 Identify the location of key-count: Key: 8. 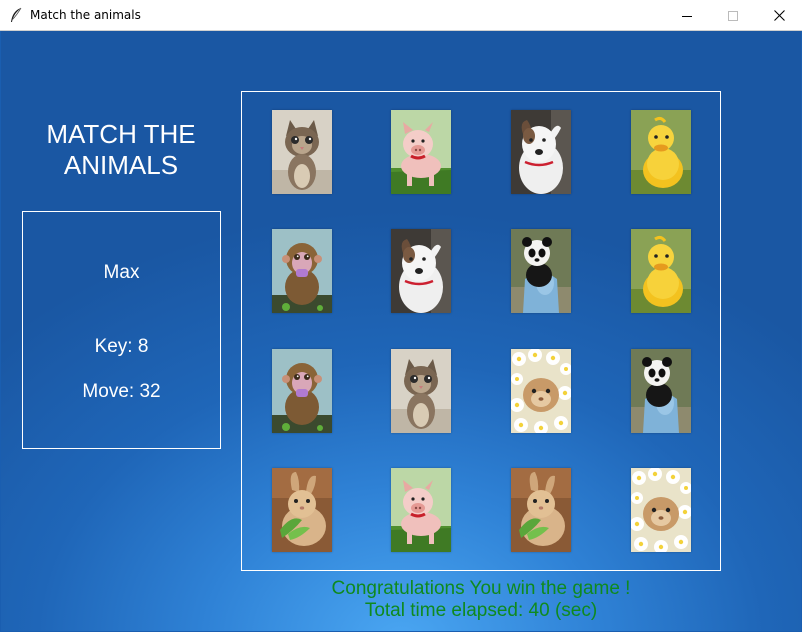
(121, 346).